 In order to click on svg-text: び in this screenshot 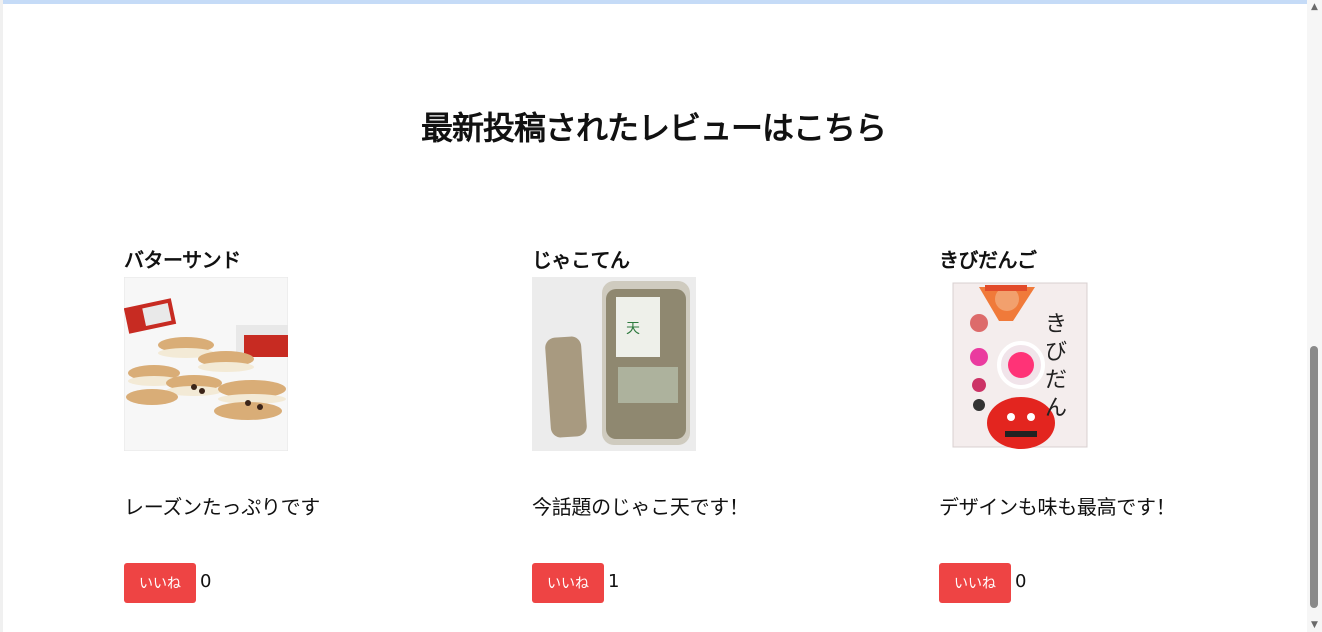, I will do `click(1056, 352)`.